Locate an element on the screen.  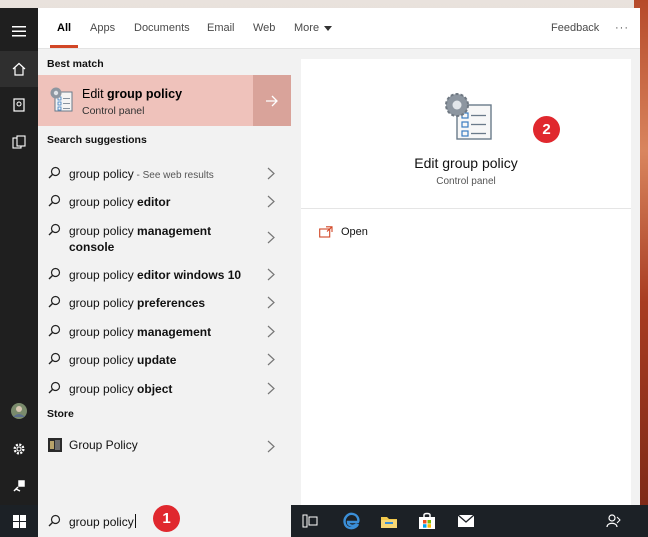
suggestion-bold: preferences is located at coordinates (171, 303).